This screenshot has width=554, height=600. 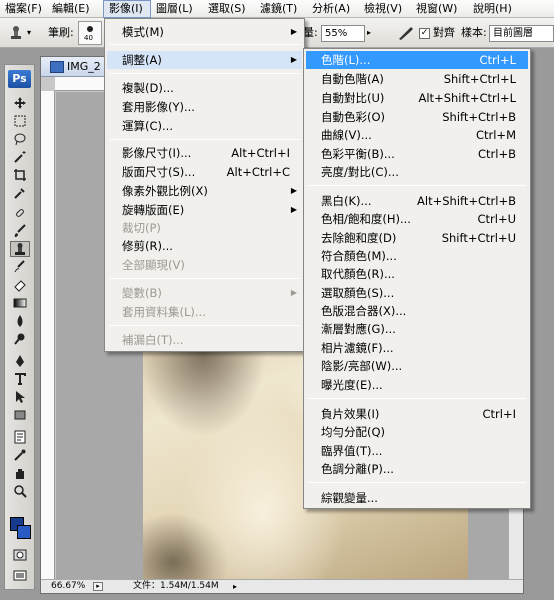 I want to click on menu-item-rotate-canvas: 旋轉版面(E) ▶, so click(x=204, y=210).